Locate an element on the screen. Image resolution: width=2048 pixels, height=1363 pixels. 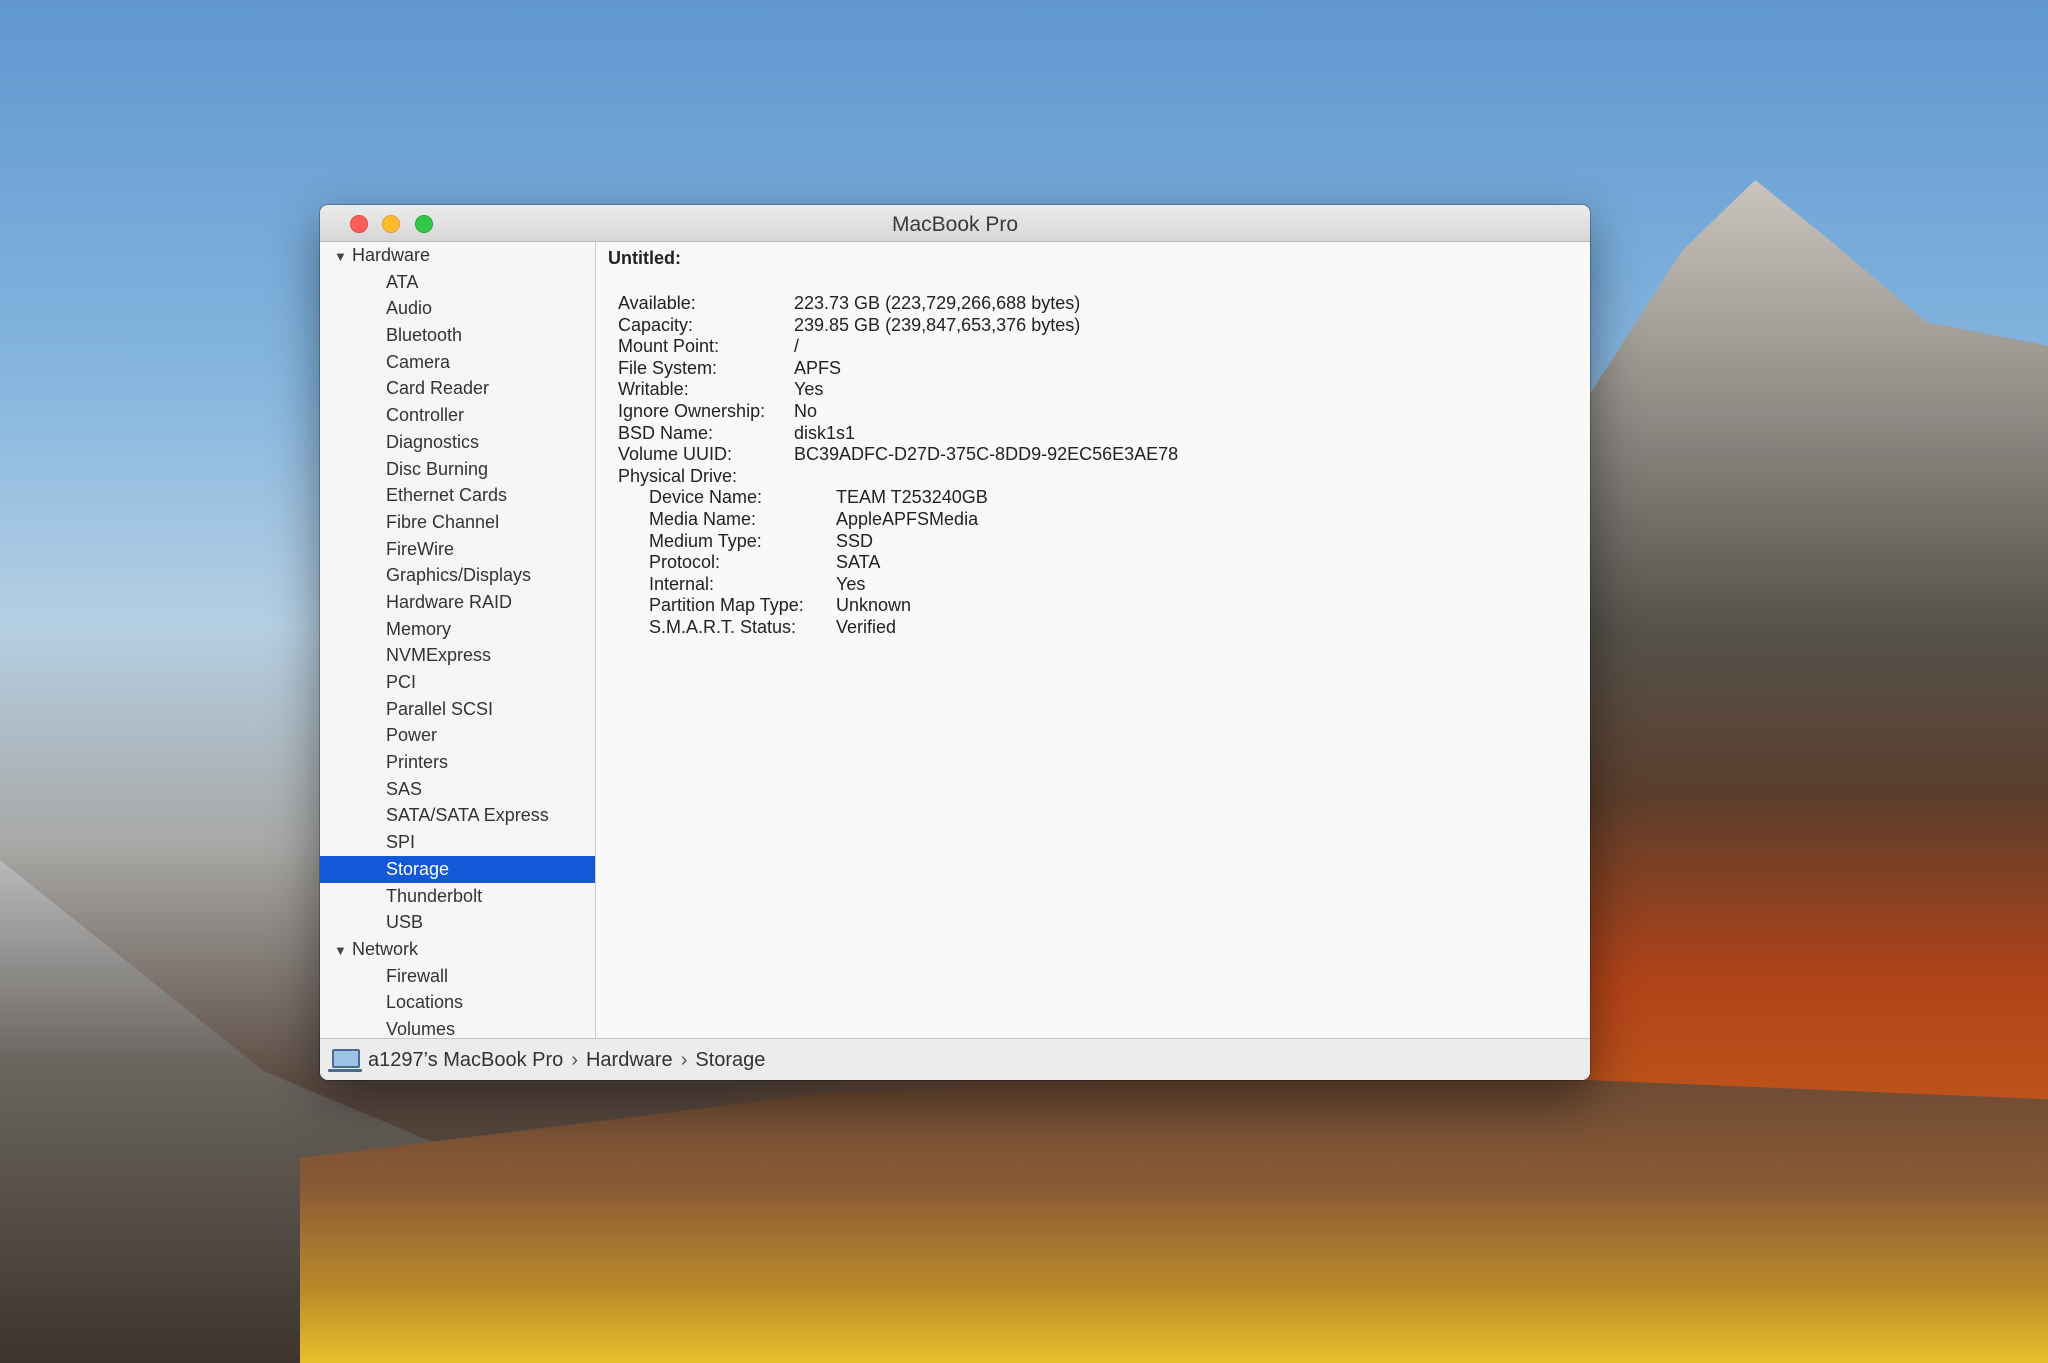
sidebar-item-usb: USB is located at coordinates (457, 922).